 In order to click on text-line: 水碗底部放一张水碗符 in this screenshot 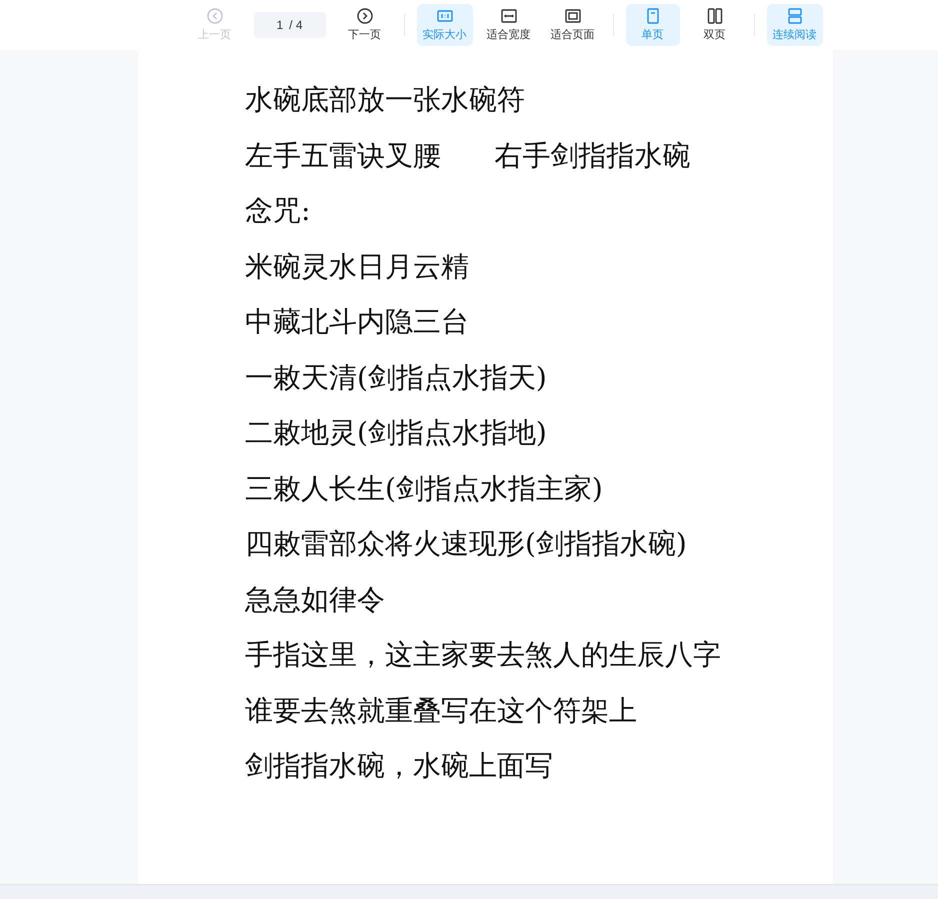, I will do `click(385, 100)`.